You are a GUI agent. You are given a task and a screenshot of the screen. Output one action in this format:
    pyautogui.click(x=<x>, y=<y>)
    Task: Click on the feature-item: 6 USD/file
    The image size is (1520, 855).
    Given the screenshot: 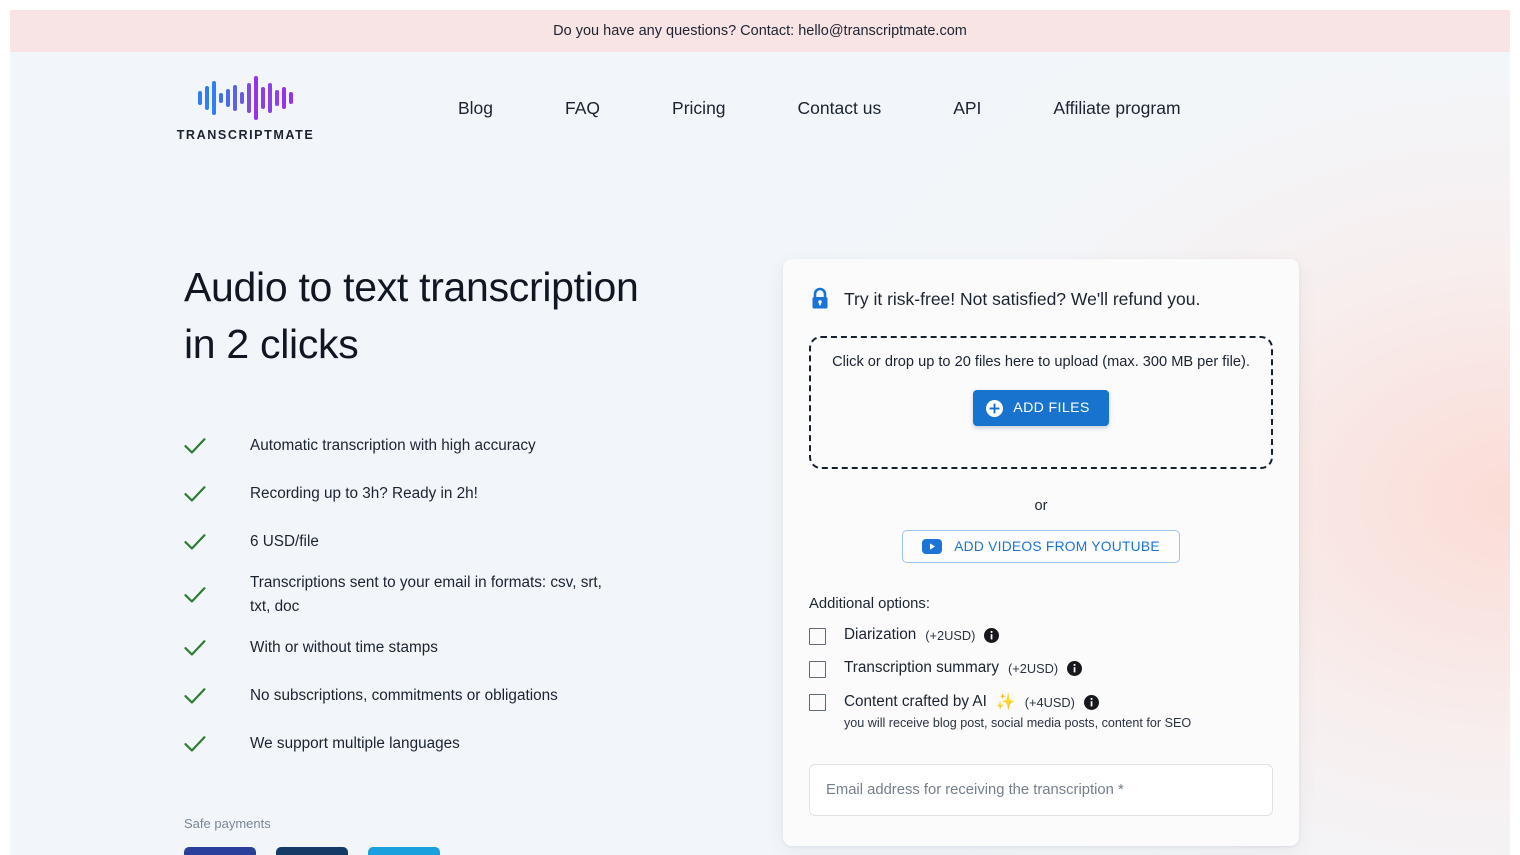 What is the action you would take?
    pyautogui.click(x=434, y=542)
    